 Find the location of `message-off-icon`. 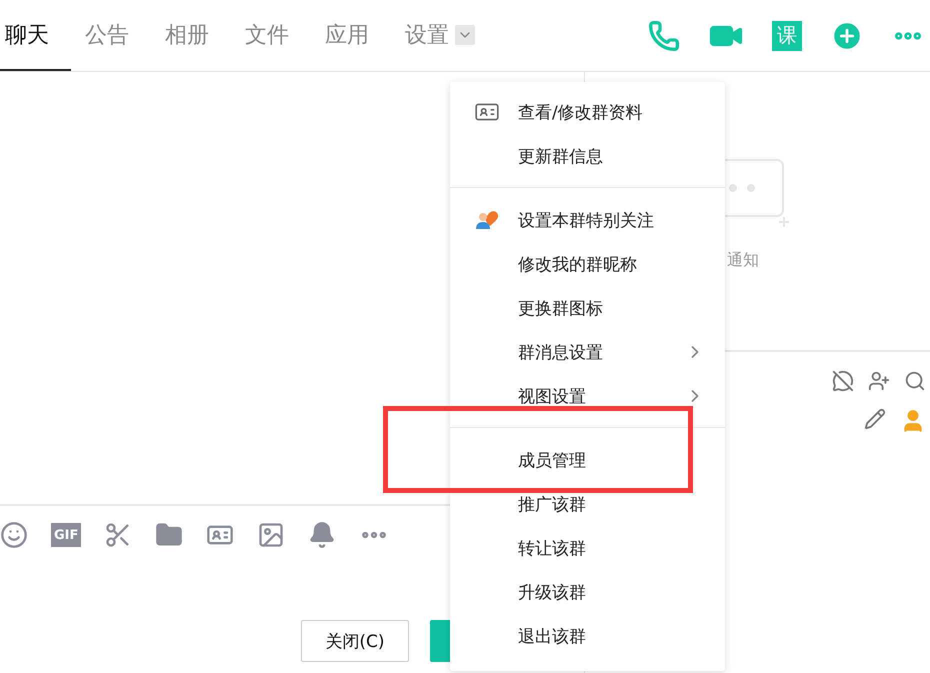

message-off-icon is located at coordinates (843, 381).